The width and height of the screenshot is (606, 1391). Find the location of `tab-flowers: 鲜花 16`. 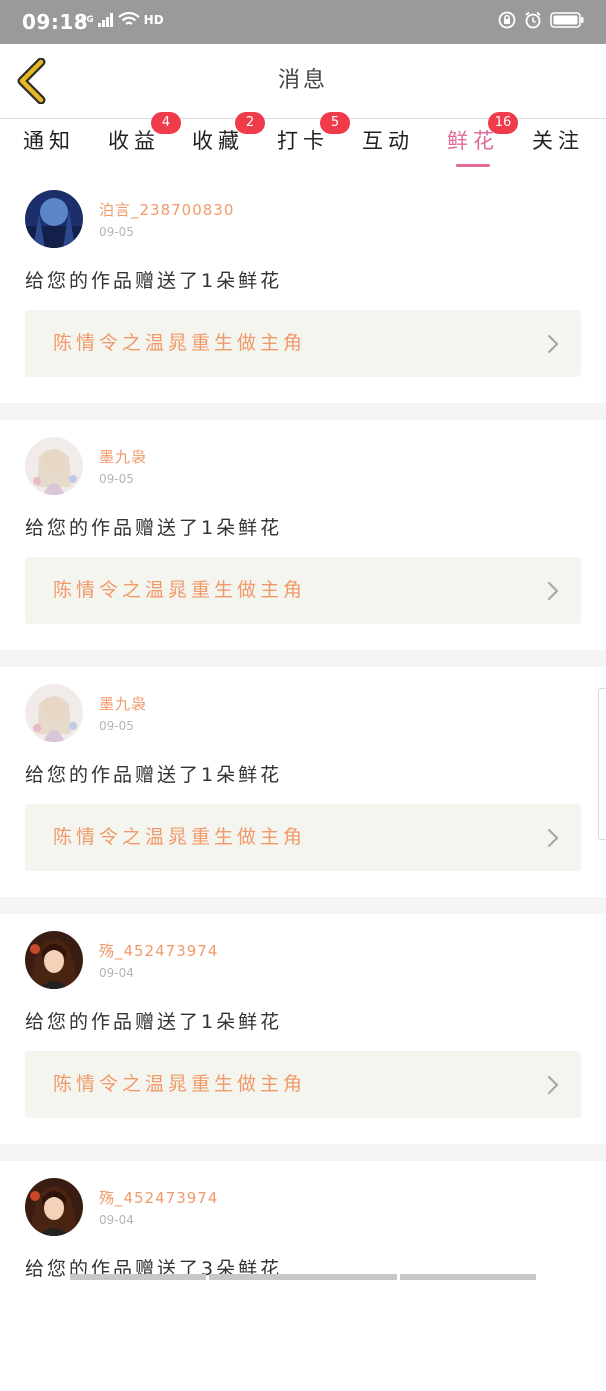

tab-flowers: 鲜花 16 is located at coordinates (478, 142).